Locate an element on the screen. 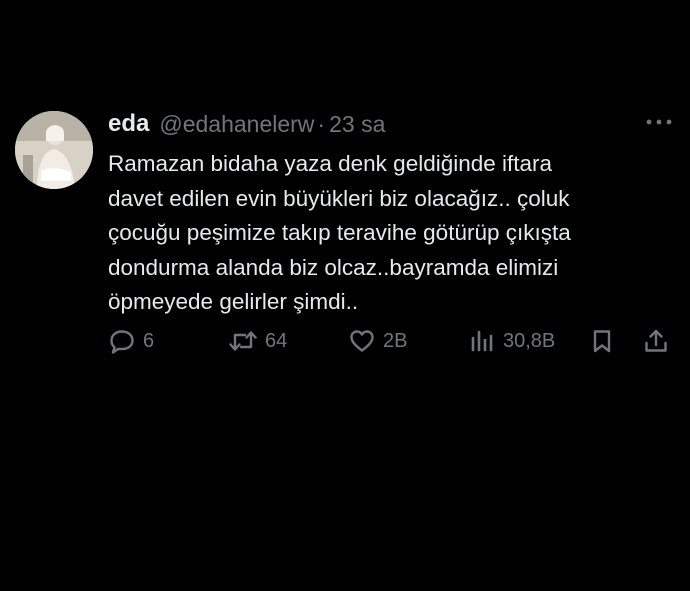  views-bar-chart-icon is located at coordinates (482, 341).